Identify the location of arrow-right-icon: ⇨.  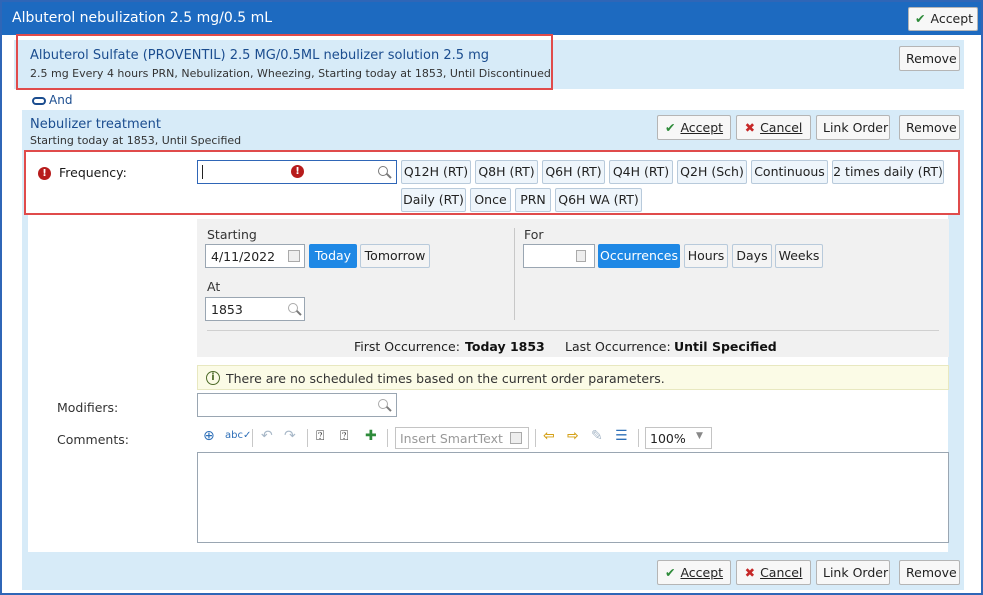
(573, 436).